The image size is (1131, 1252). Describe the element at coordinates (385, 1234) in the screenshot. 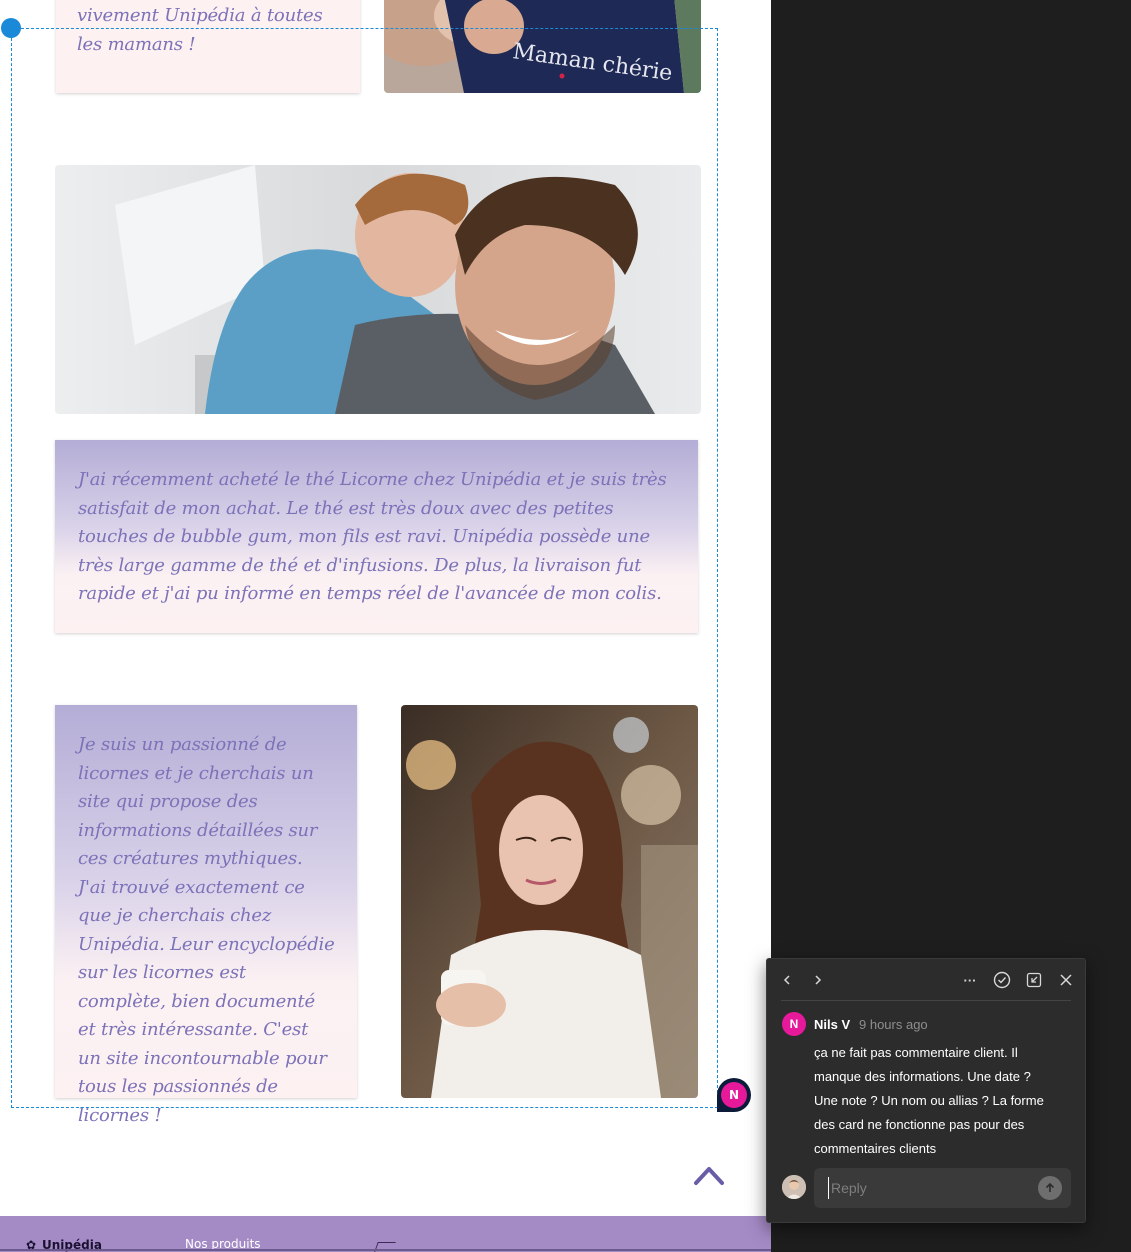

I see `site-footer: ✿ Unipédia Nos produits` at that location.